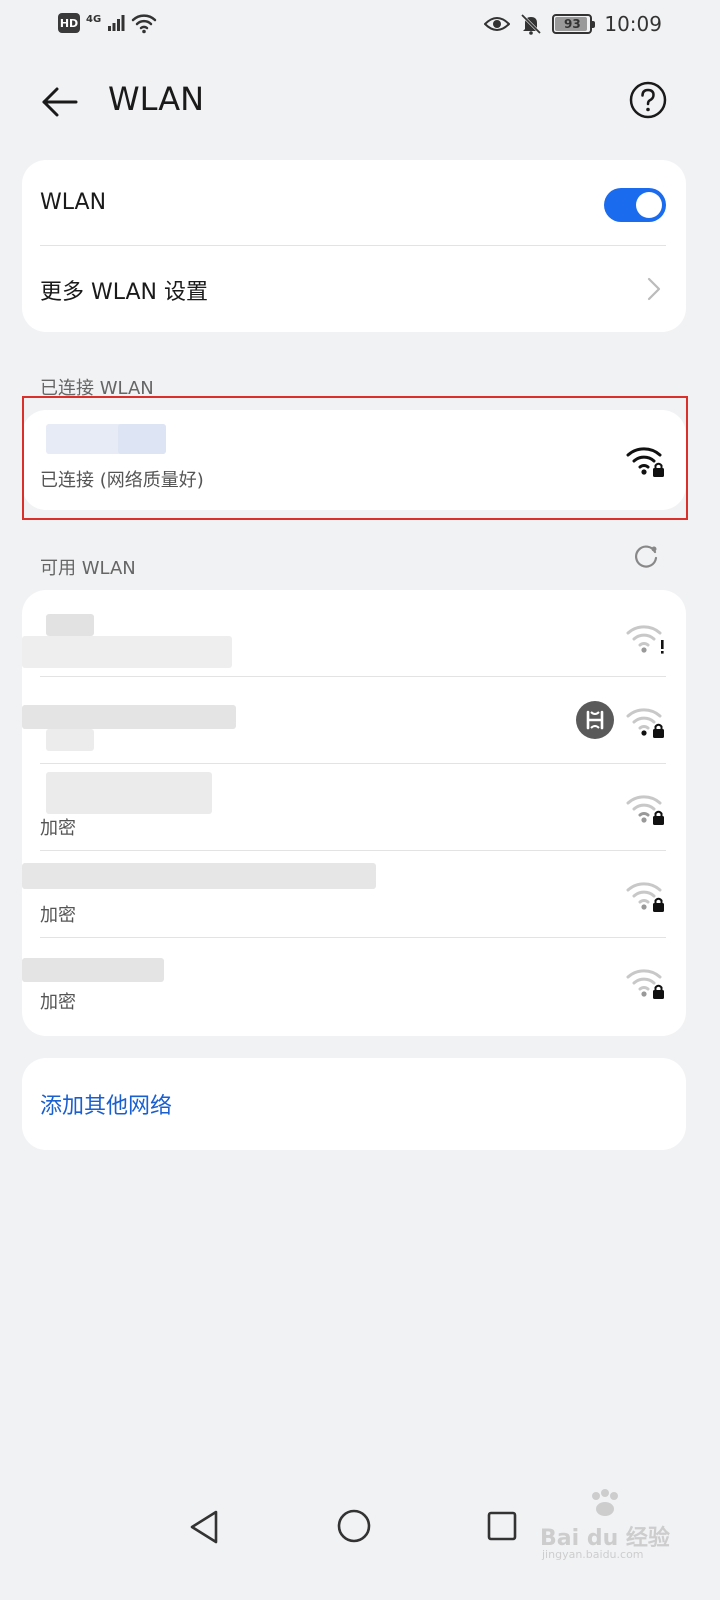 Image resolution: width=720 pixels, height=1600 pixels. What do you see at coordinates (122, 480) in the screenshot?
I see `connection-status: 已连接 (网络质量好)` at bounding box center [122, 480].